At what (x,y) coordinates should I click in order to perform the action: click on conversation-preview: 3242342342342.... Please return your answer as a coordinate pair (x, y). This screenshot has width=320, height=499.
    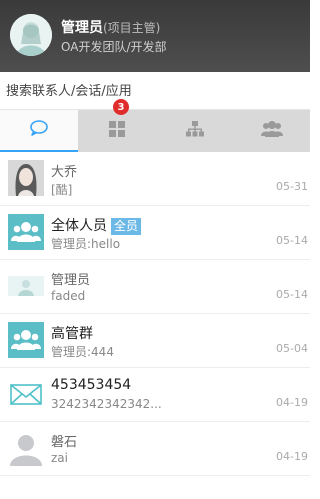
    Looking at the image, I should click on (106, 404).